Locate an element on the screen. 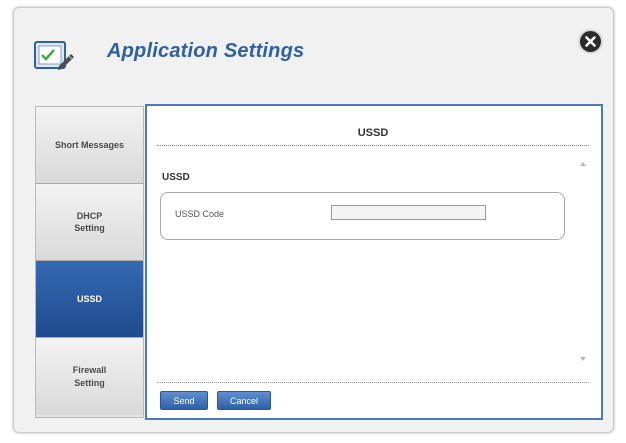 This screenshot has height=443, width=626. sidebar-item-firewall-setting: Firewall Setting is located at coordinates (89, 376).